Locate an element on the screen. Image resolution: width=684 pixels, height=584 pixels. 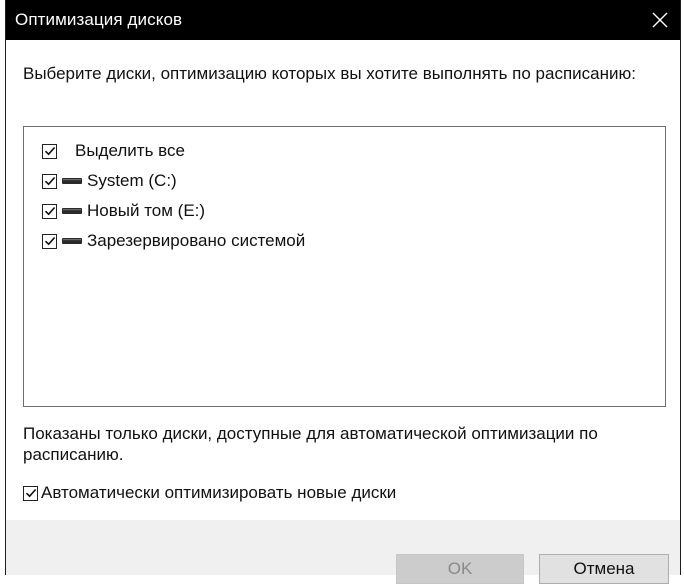
auto-optimize-option: Автоматически оптимизировать новые диски is located at coordinates (209, 493).